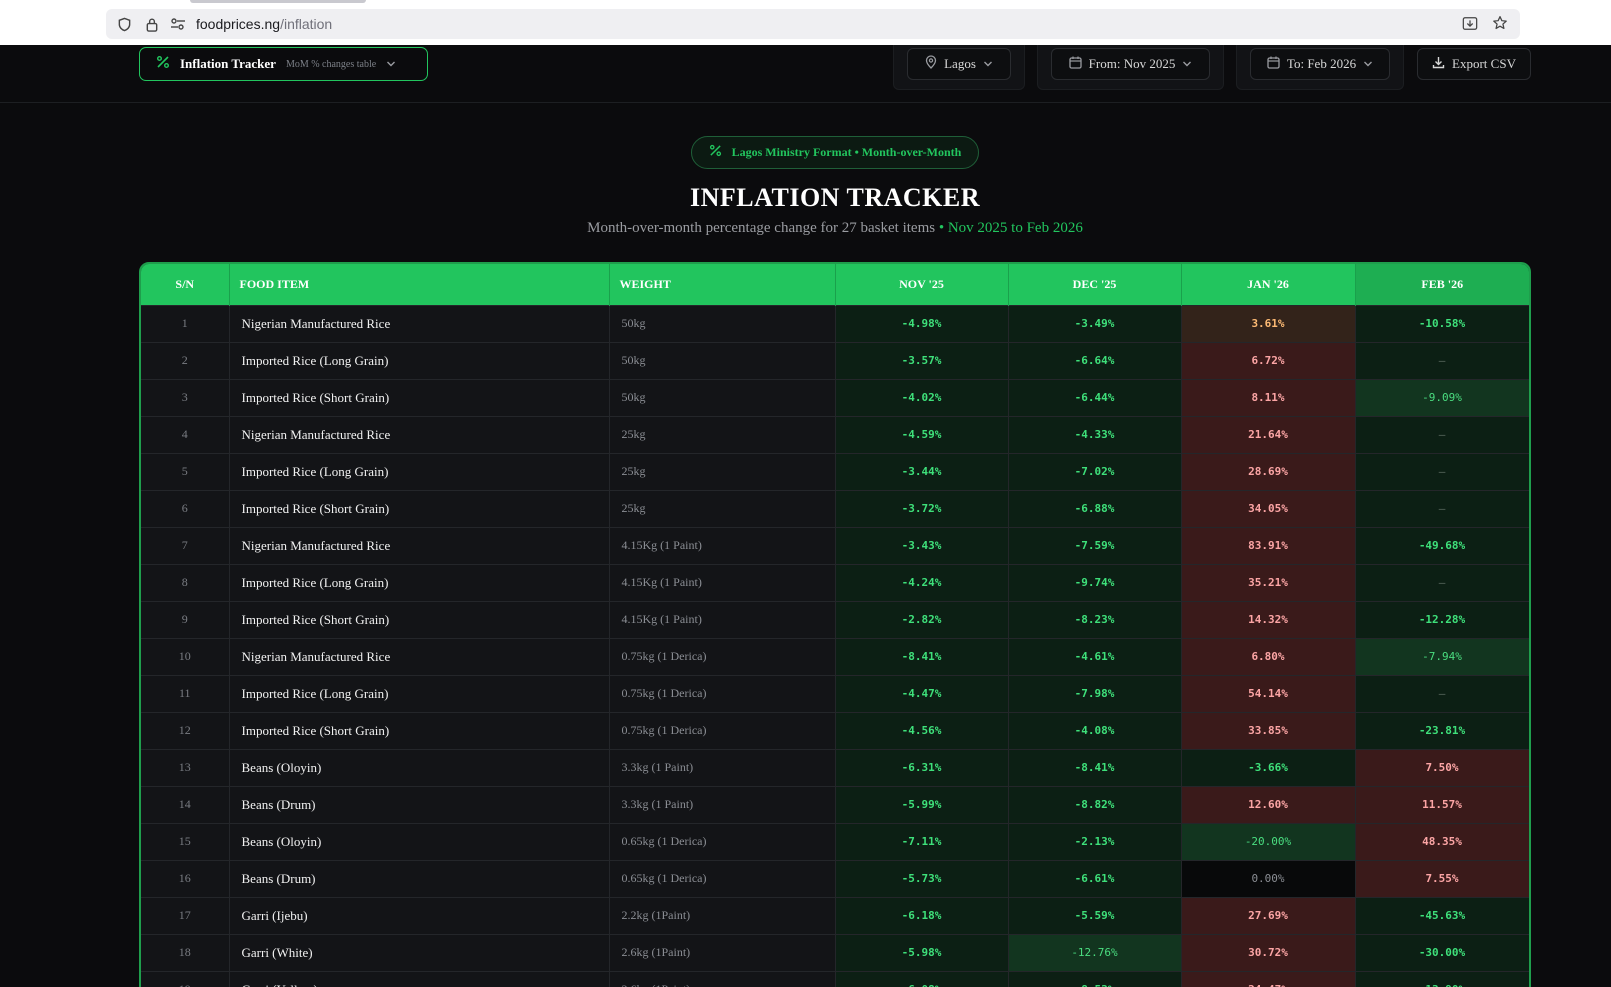 The image size is (1611, 987). What do you see at coordinates (922, 878) in the screenshot?
I see `mom-change-nov: -5.73%` at bounding box center [922, 878].